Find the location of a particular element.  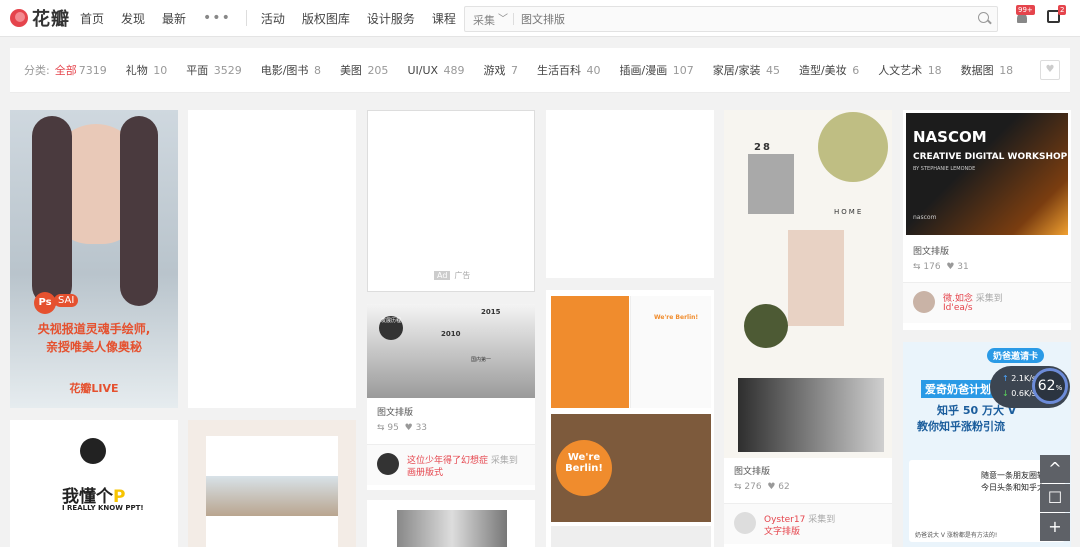

pin-title: 图文排版 is located at coordinates (752, 472).